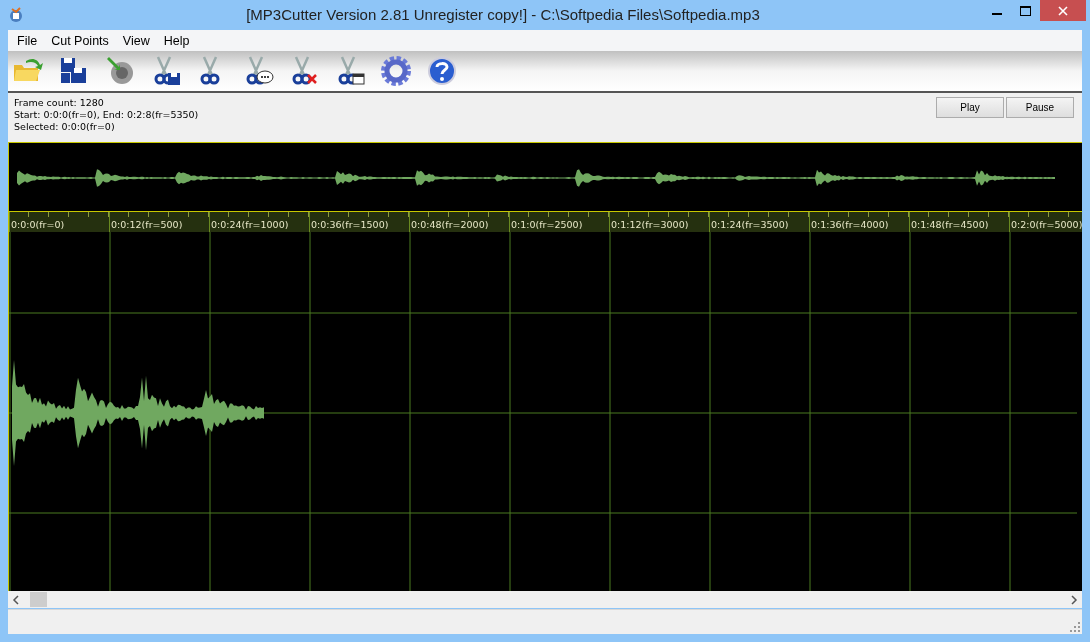 The width and height of the screenshot is (1090, 642). Describe the element at coordinates (1040, 107) in the screenshot. I see `pause-button: Pause` at that location.